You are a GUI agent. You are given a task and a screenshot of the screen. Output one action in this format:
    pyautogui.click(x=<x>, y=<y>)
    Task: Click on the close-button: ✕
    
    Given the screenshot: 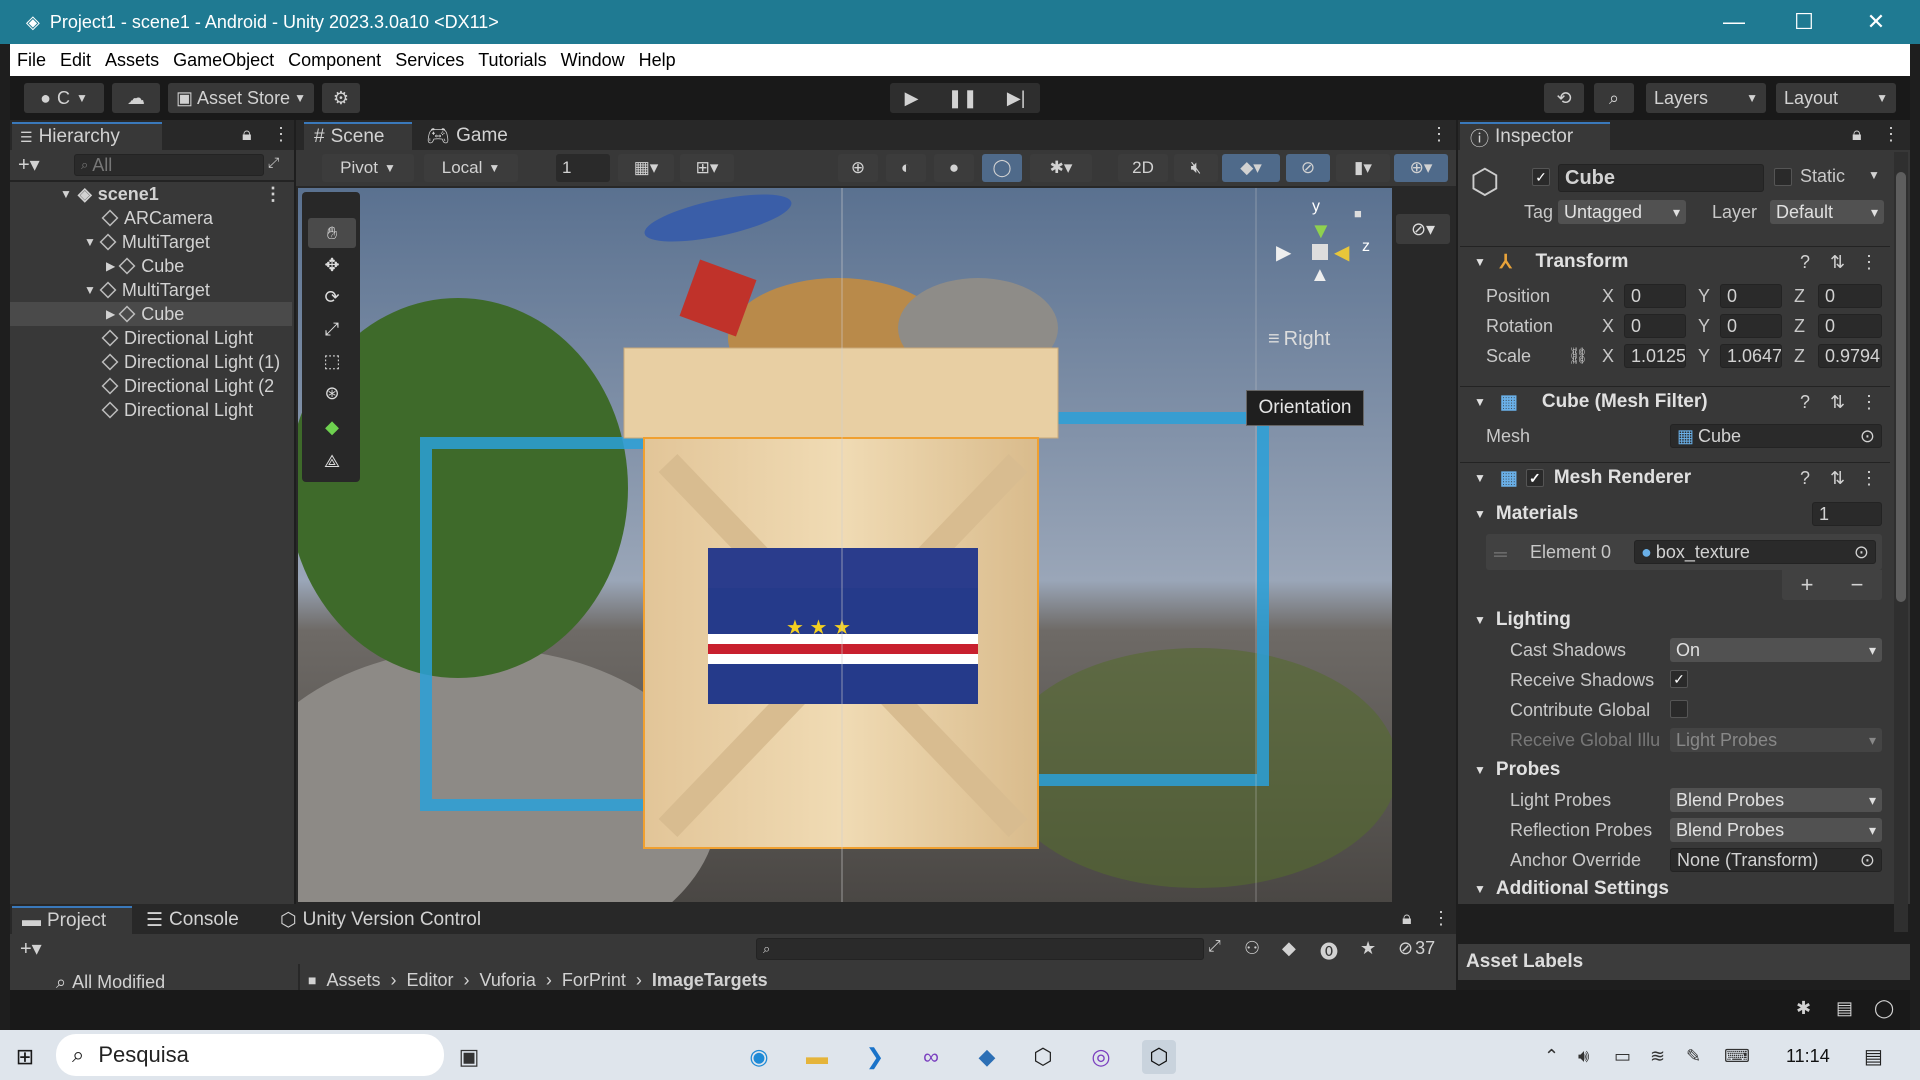 What is the action you would take?
    pyautogui.click(x=1876, y=22)
    